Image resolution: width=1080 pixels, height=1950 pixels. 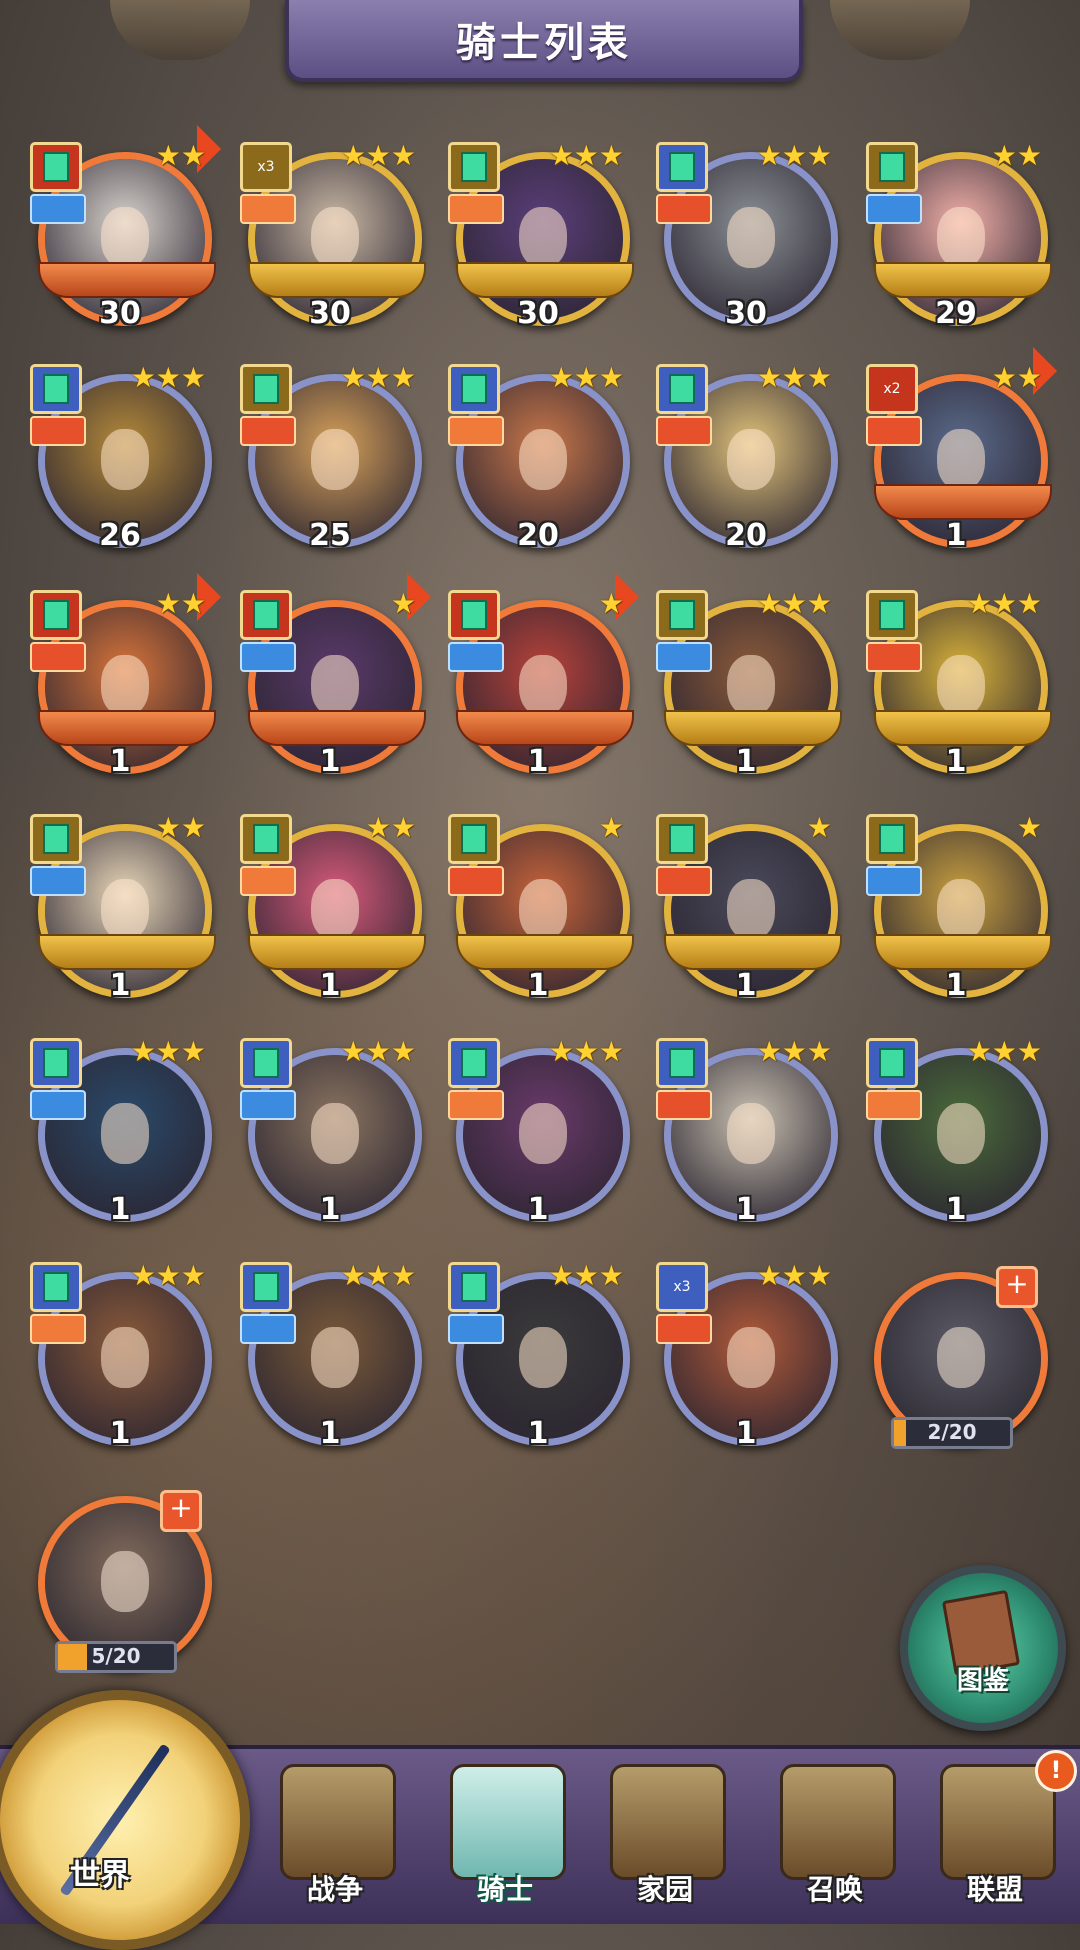 I want to click on hero-card: x2 ★★ 1, so click(x=962, y=449).